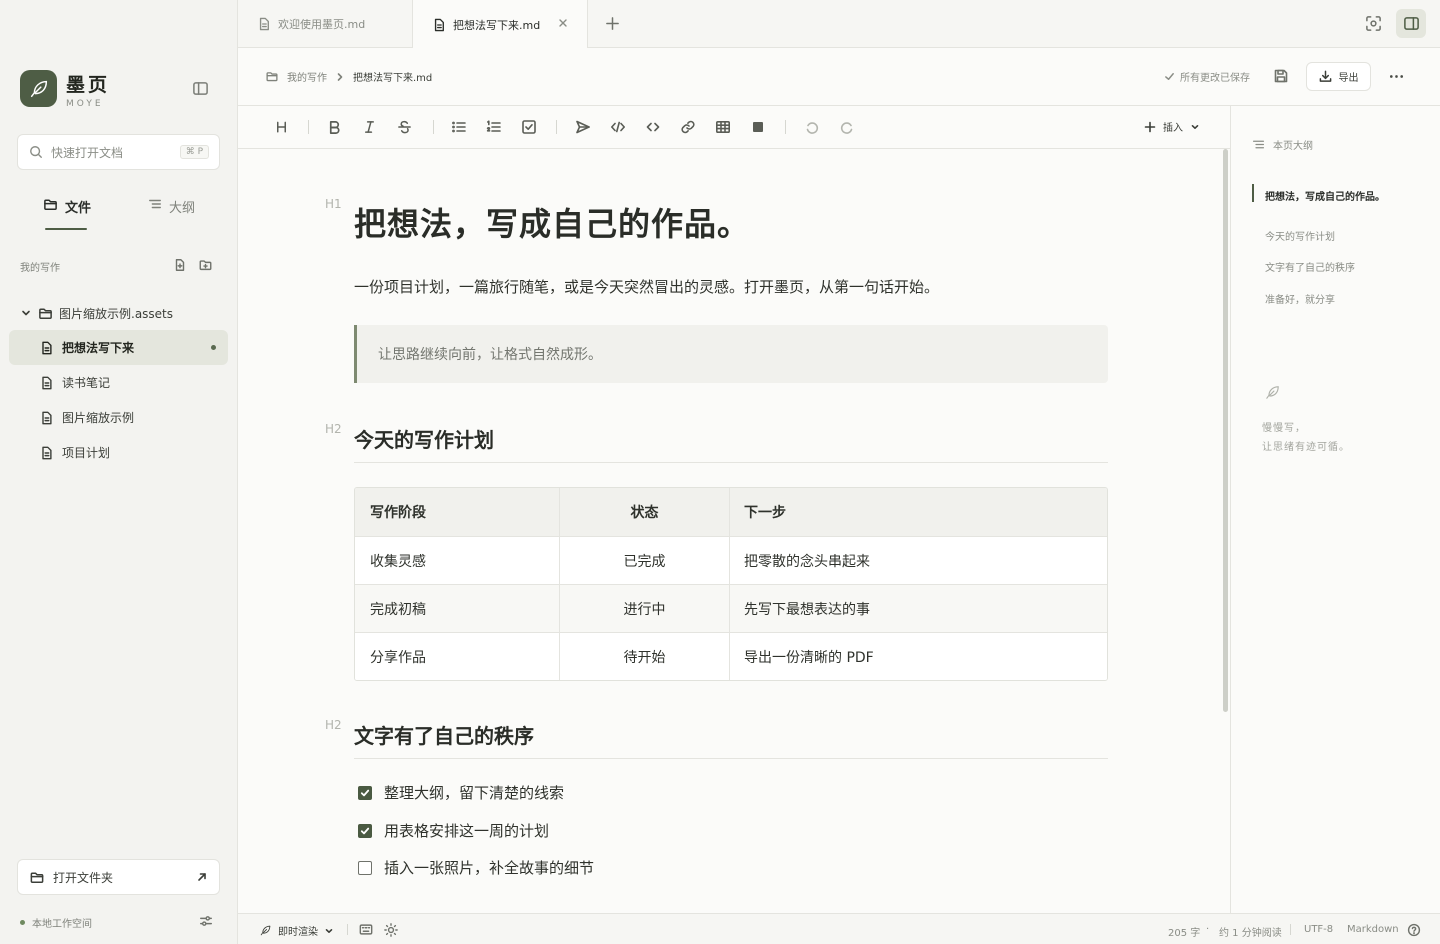 Image resolution: width=1440 pixels, height=944 pixels. What do you see at coordinates (322, 24) in the screenshot?
I see `tab-label: 欢迎使用墨页.md` at bounding box center [322, 24].